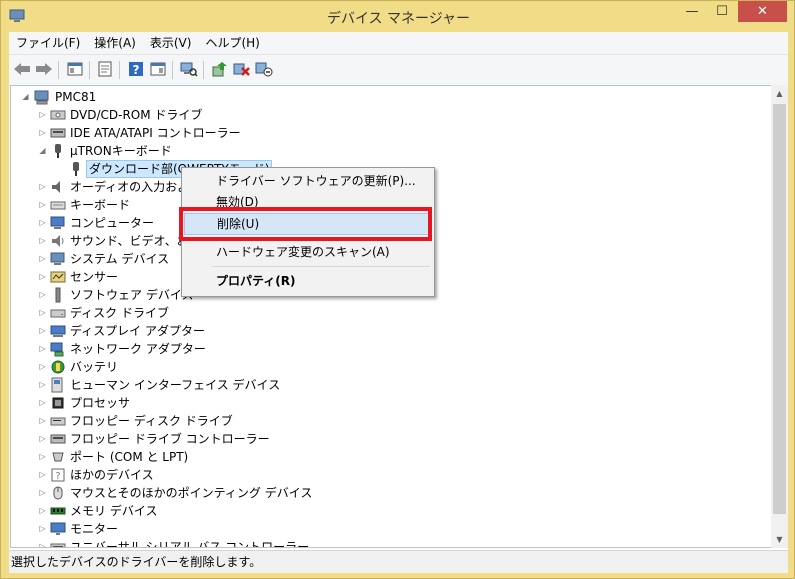  What do you see at coordinates (112, 223) in the screenshot?
I see `tree-item-label: コンピューター` at bounding box center [112, 223].